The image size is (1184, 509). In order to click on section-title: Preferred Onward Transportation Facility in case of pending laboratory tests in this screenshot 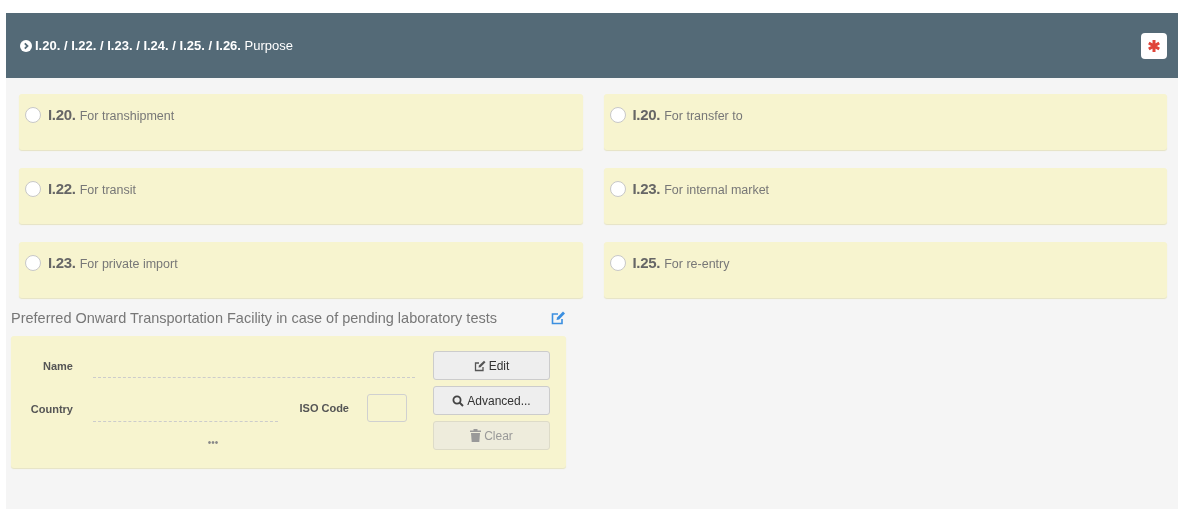, I will do `click(254, 318)`.